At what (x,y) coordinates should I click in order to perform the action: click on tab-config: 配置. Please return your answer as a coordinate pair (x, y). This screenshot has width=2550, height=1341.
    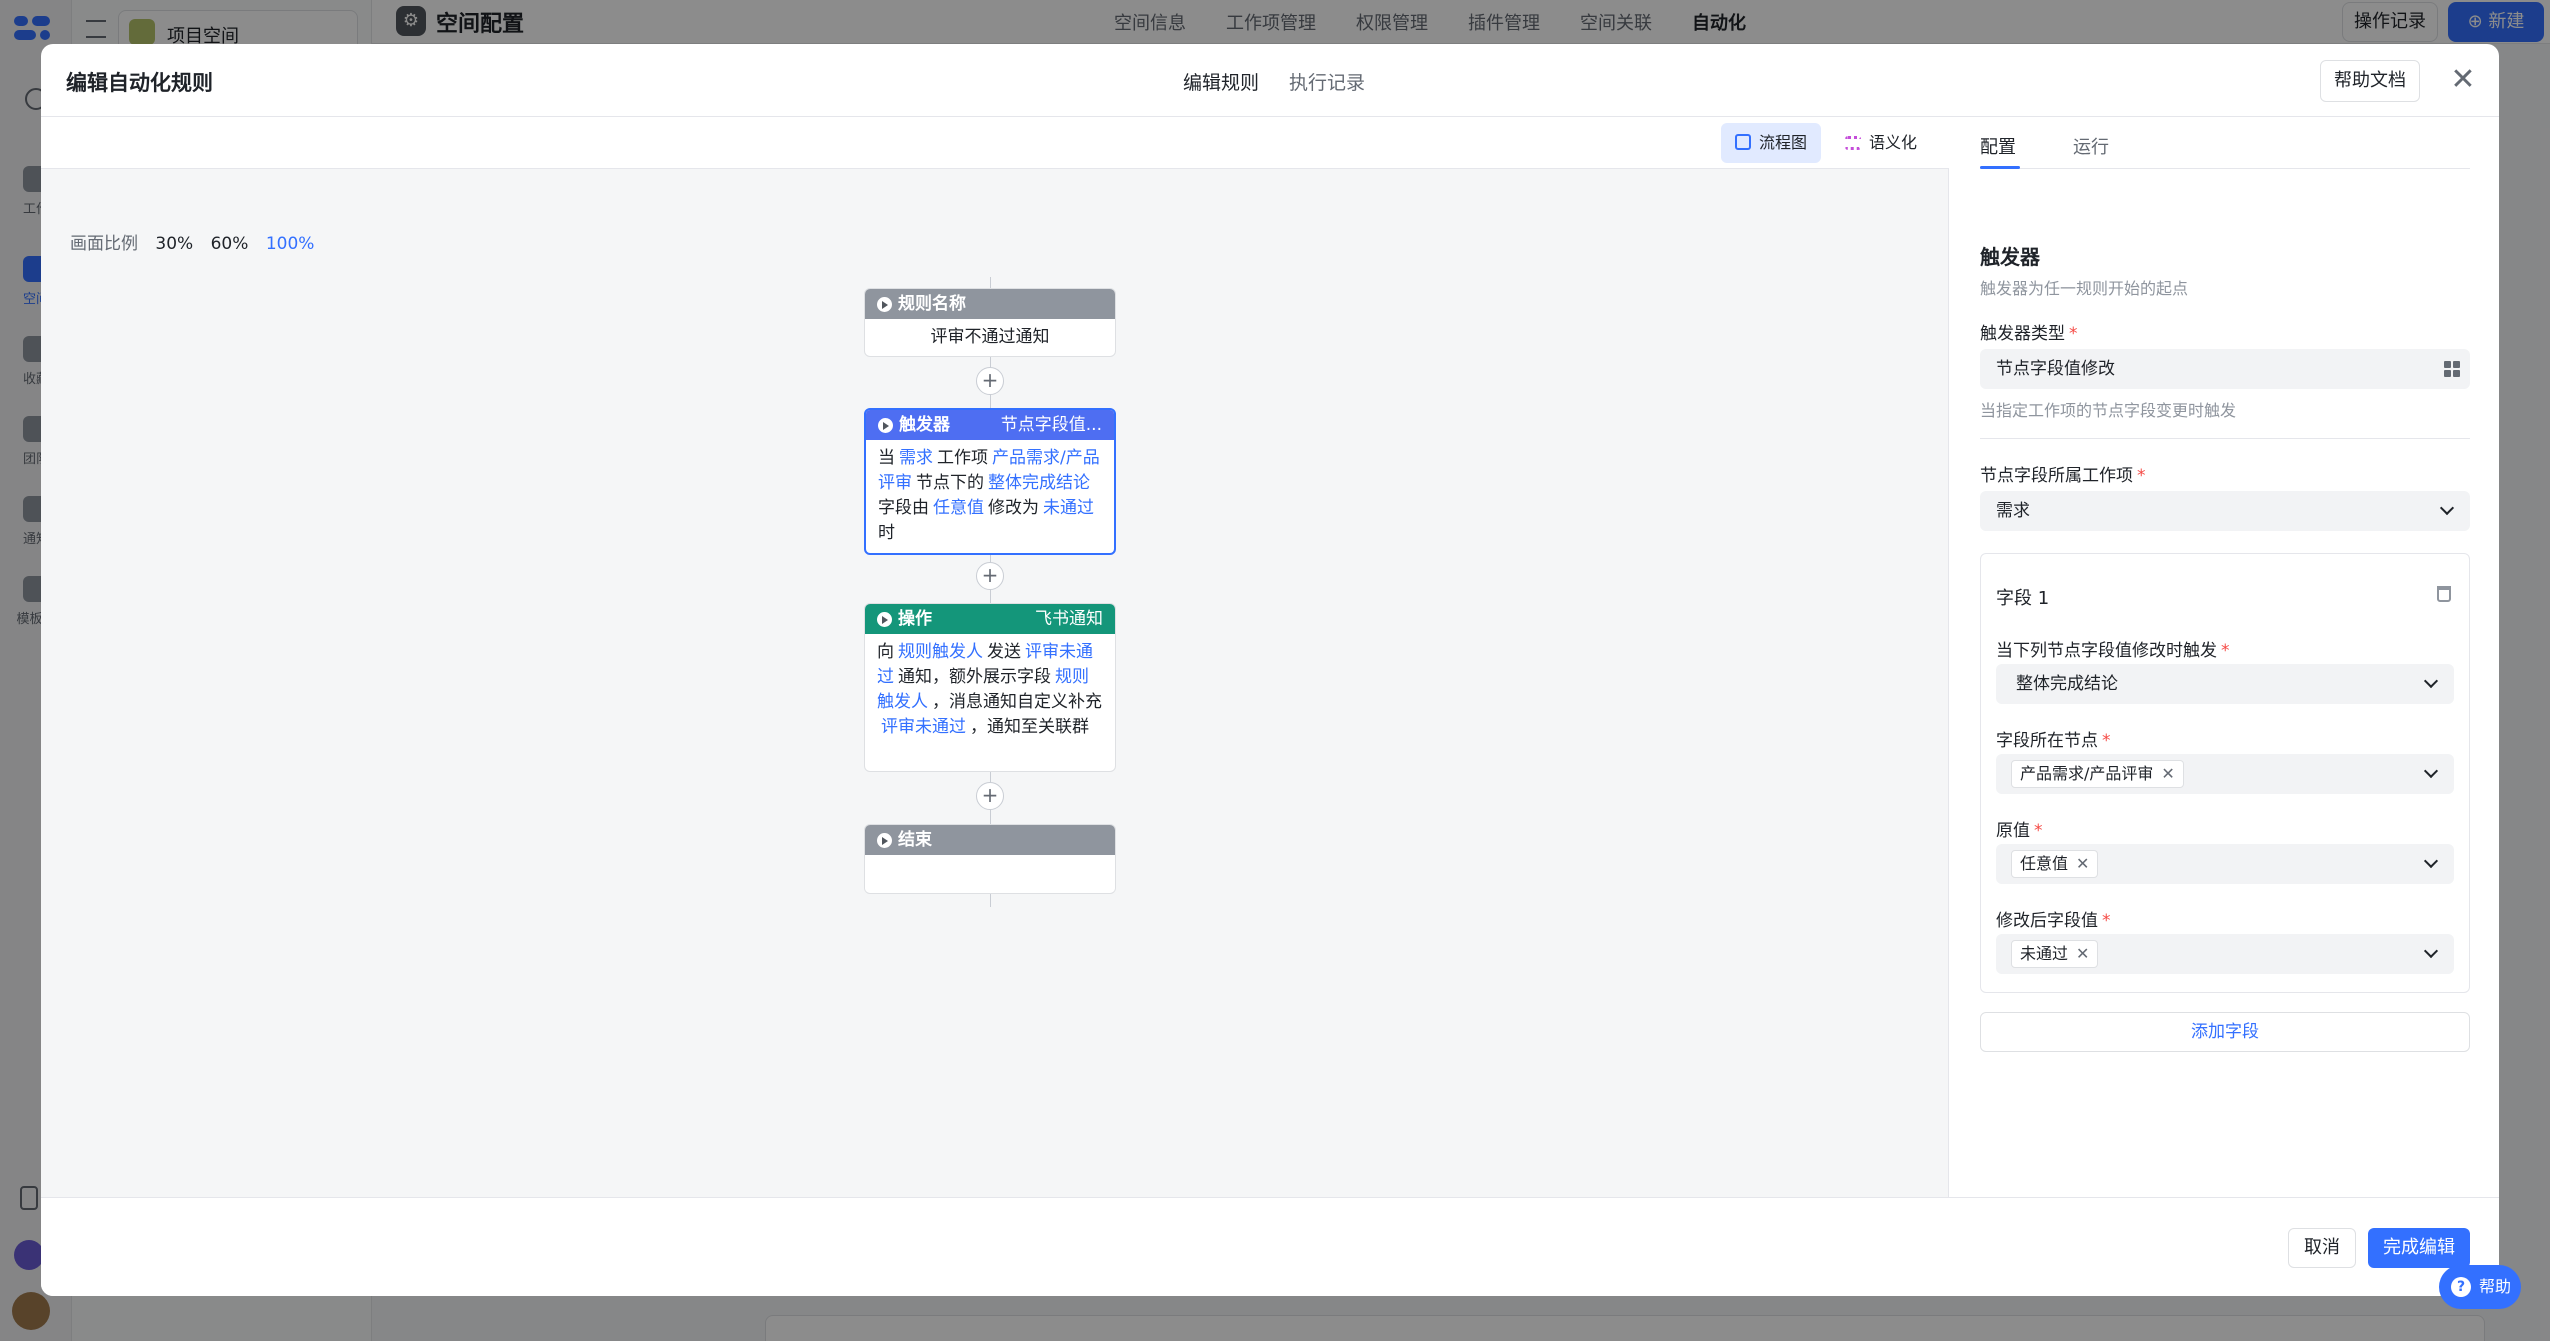
    Looking at the image, I should click on (1998, 146).